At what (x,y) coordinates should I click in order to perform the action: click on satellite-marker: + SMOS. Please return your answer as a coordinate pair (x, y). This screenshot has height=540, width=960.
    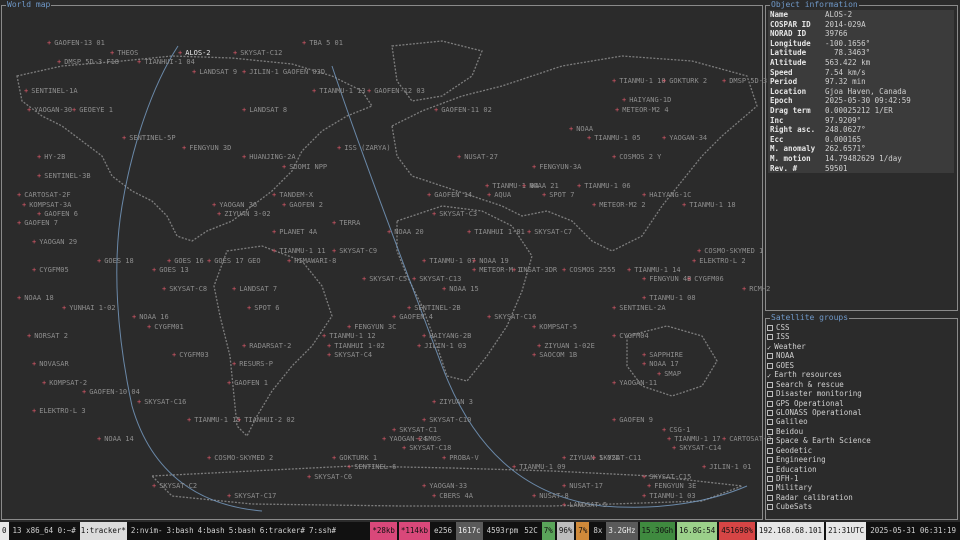
    Looking at the image, I should click on (429, 439).